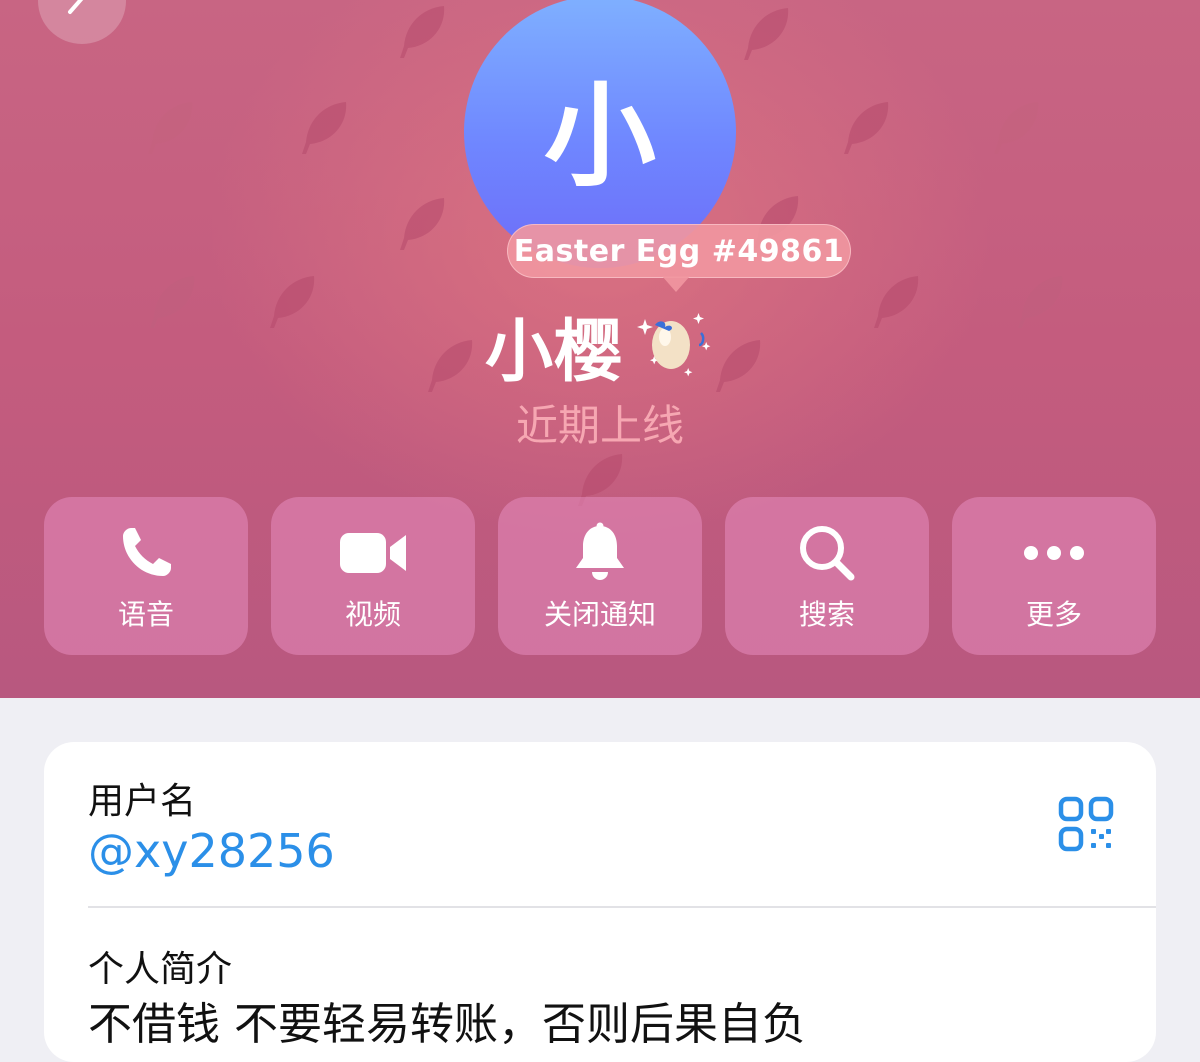 Image resolution: width=1200 pixels, height=1062 pixels. Describe the element at coordinates (676, 284) in the screenshot. I see `badge-tail` at that location.